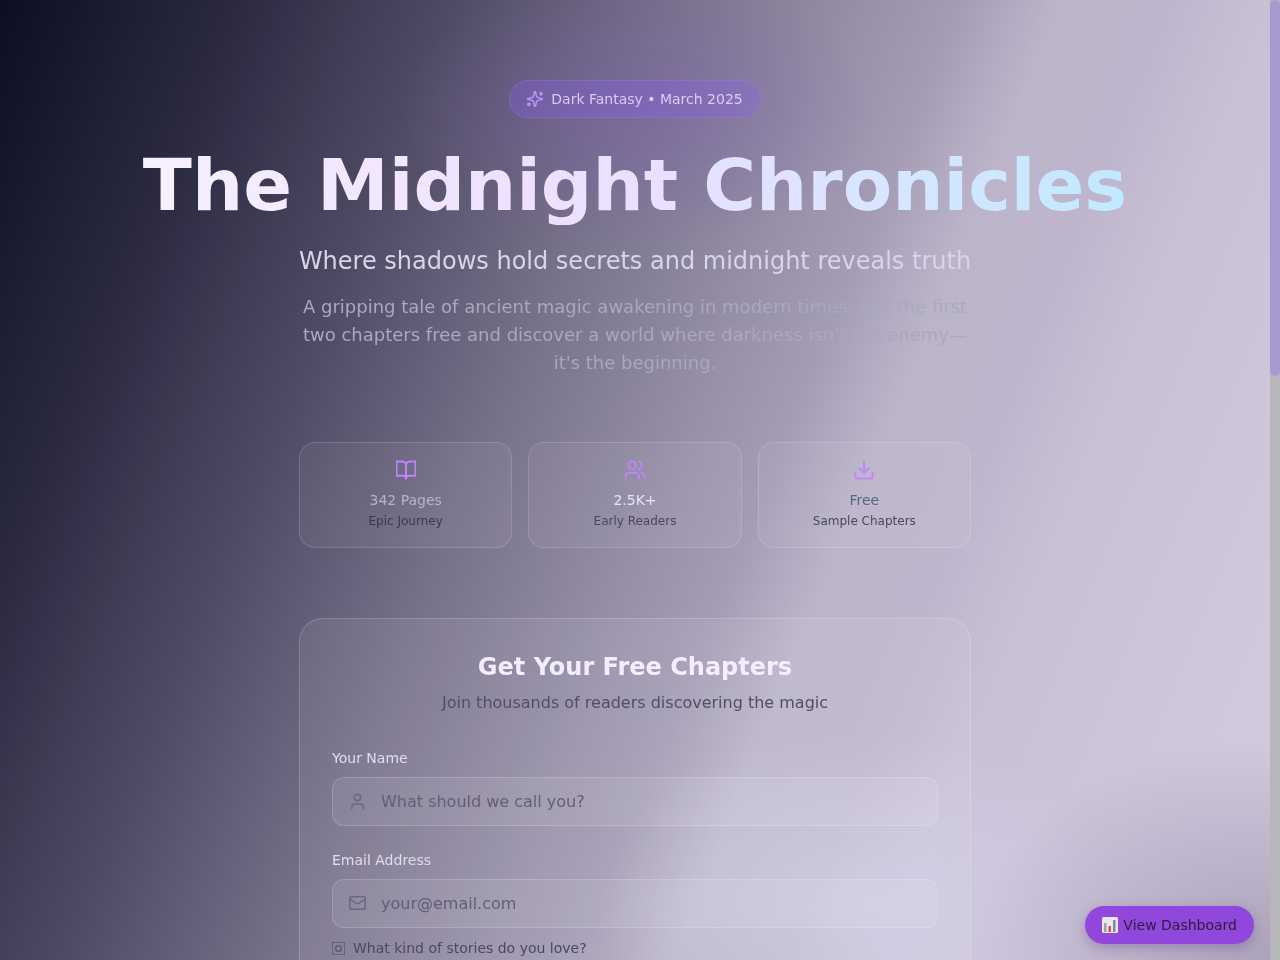 The width and height of the screenshot is (1280, 960). What do you see at coordinates (535, 99) in the screenshot?
I see `sparkles-icon` at bounding box center [535, 99].